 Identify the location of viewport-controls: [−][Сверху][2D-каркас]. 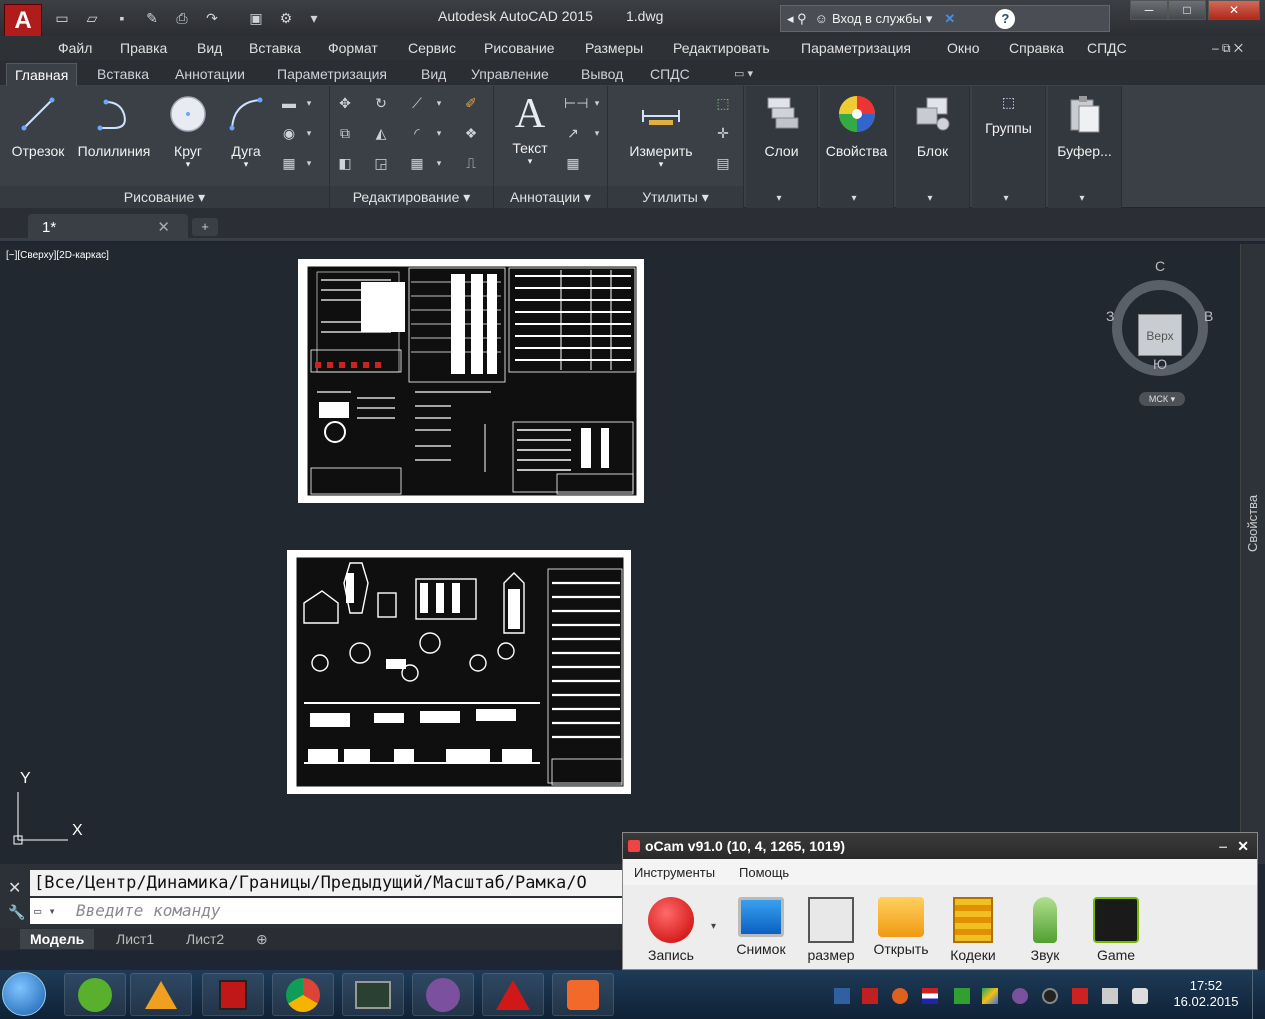
(57, 255).